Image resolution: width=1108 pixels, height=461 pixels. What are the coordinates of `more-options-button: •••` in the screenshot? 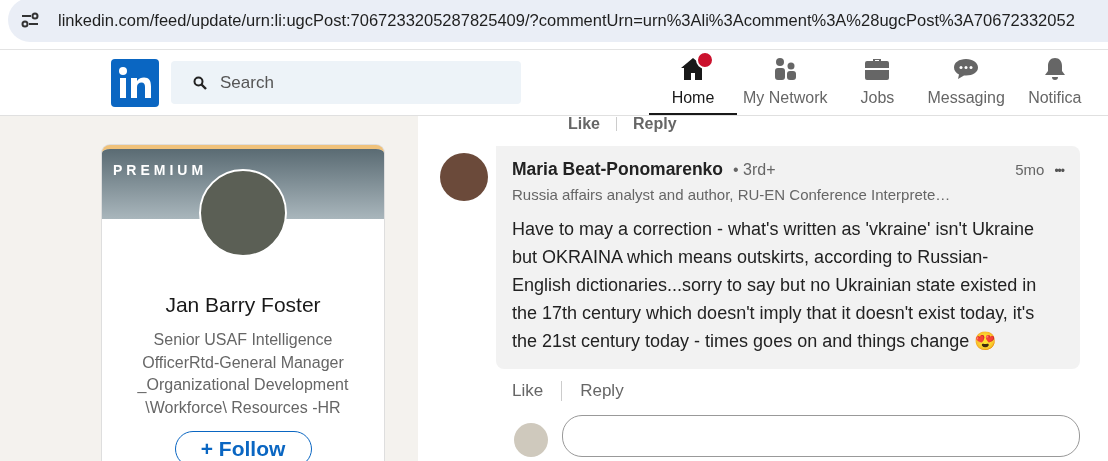 It's located at (1059, 171).